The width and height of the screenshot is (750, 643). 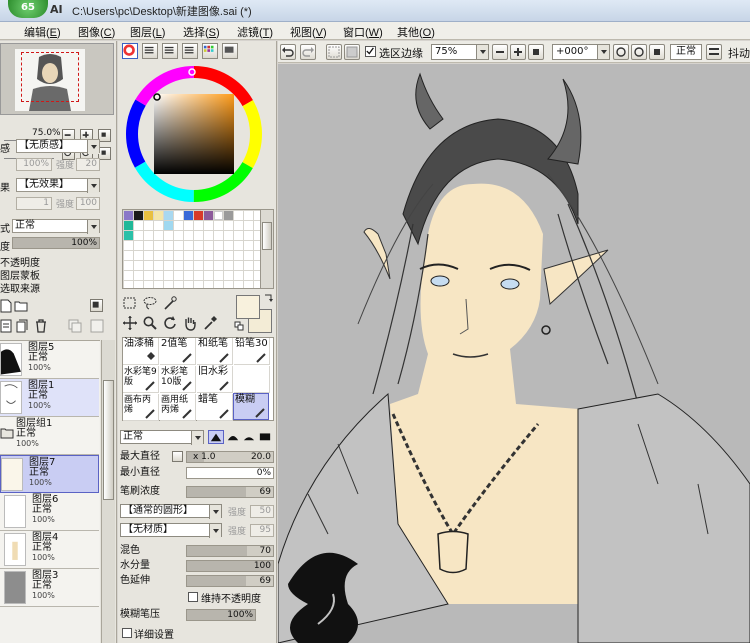 What do you see at coordinates (250, 437) in the screenshot?
I see `brush-shape-hard` at bounding box center [250, 437].